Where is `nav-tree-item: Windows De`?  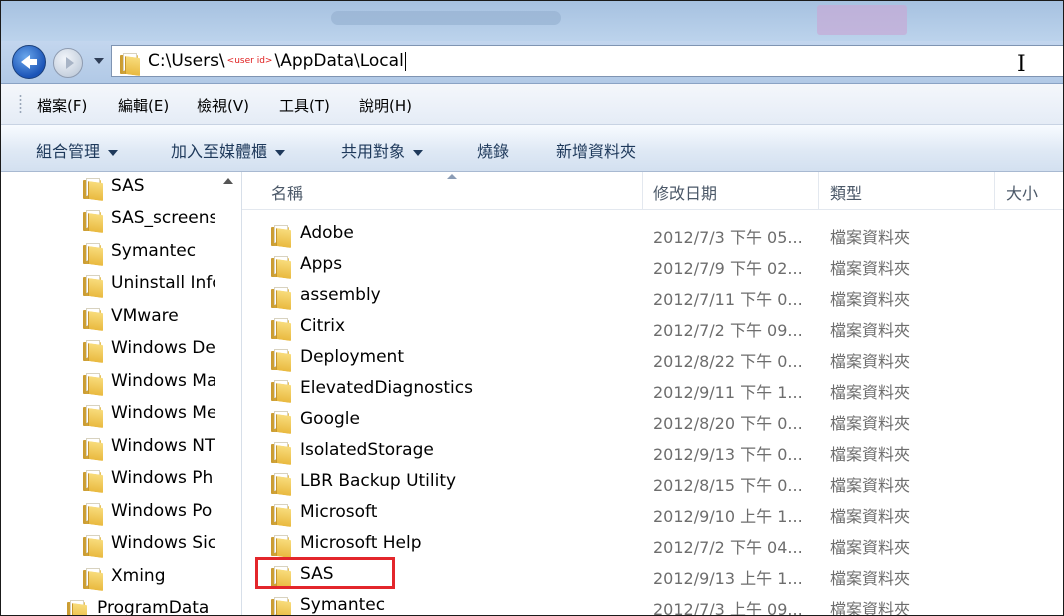 nav-tree-item: Windows De is located at coordinates (149, 350).